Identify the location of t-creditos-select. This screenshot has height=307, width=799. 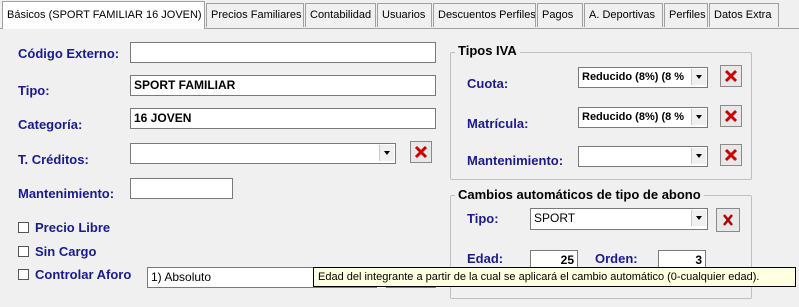
(263, 153).